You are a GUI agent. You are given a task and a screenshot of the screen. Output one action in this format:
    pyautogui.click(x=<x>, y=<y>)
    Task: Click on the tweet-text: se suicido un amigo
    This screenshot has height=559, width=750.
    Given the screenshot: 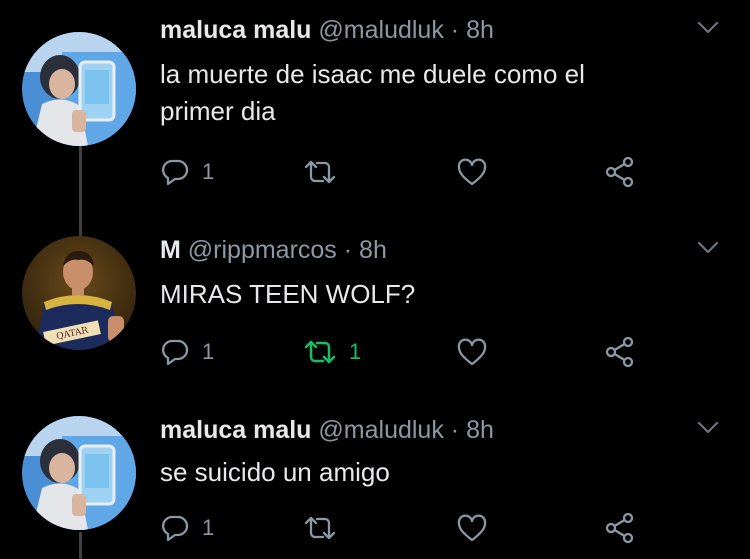 What is the action you would take?
    pyautogui.click(x=430, y=472)
    